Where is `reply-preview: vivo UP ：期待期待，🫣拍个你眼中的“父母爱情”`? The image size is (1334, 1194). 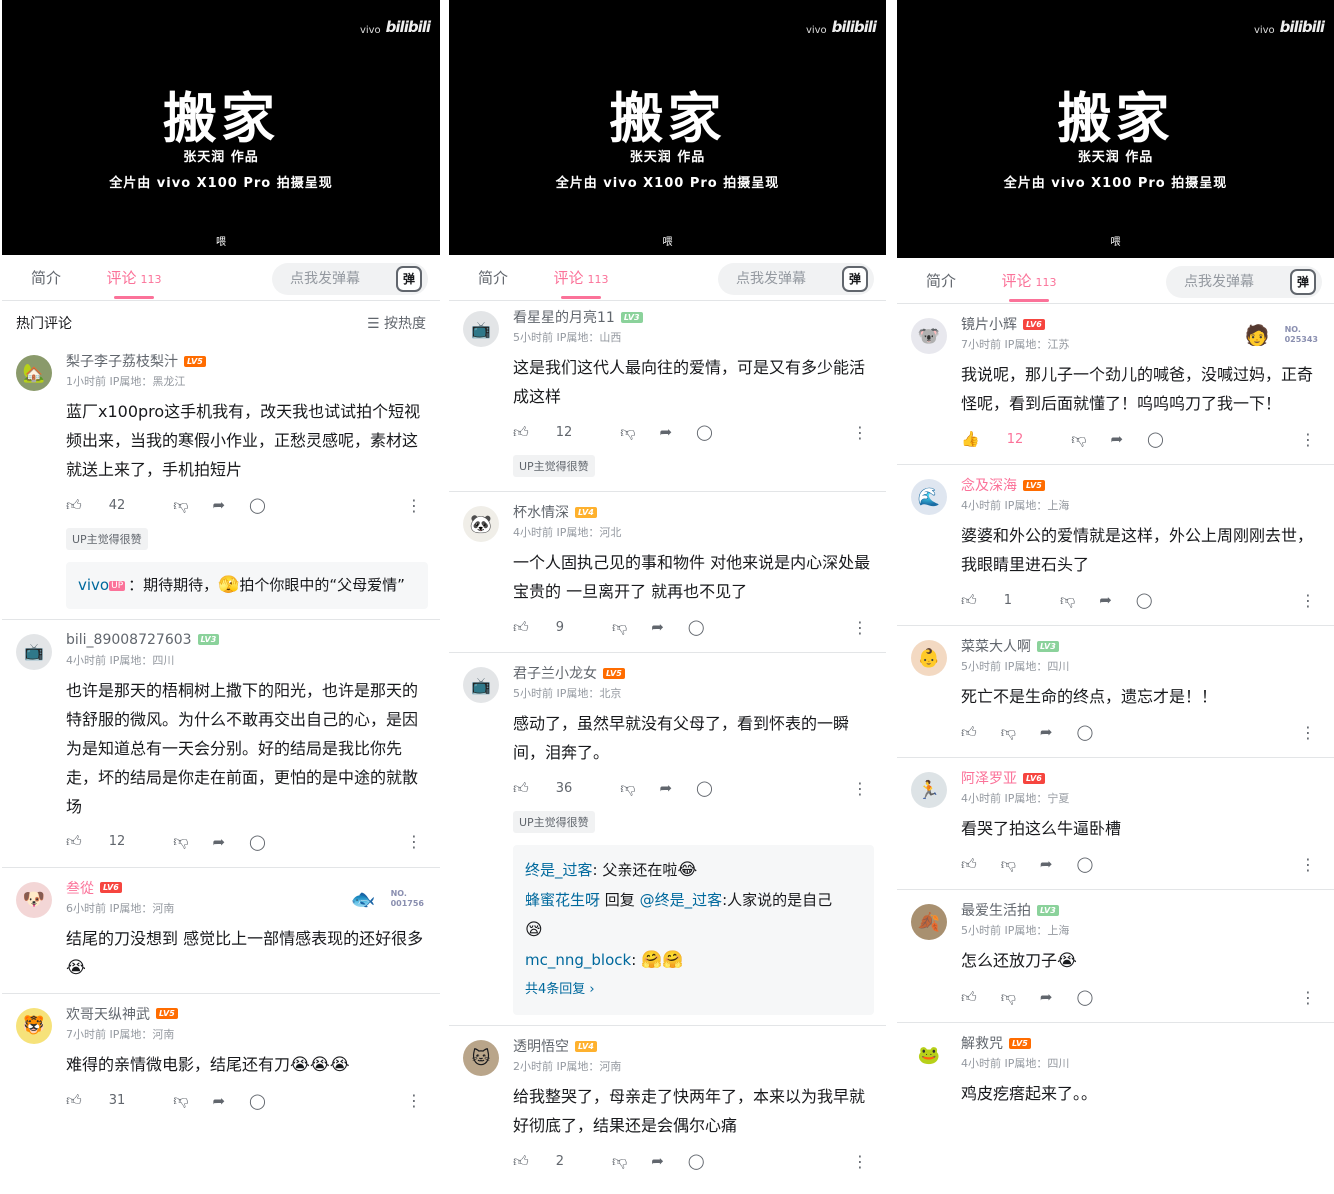 reply-preview: vivo UP ：期待期待，🫣拍个你眼中的“父母爱情” is located at coordinates (247, 585).